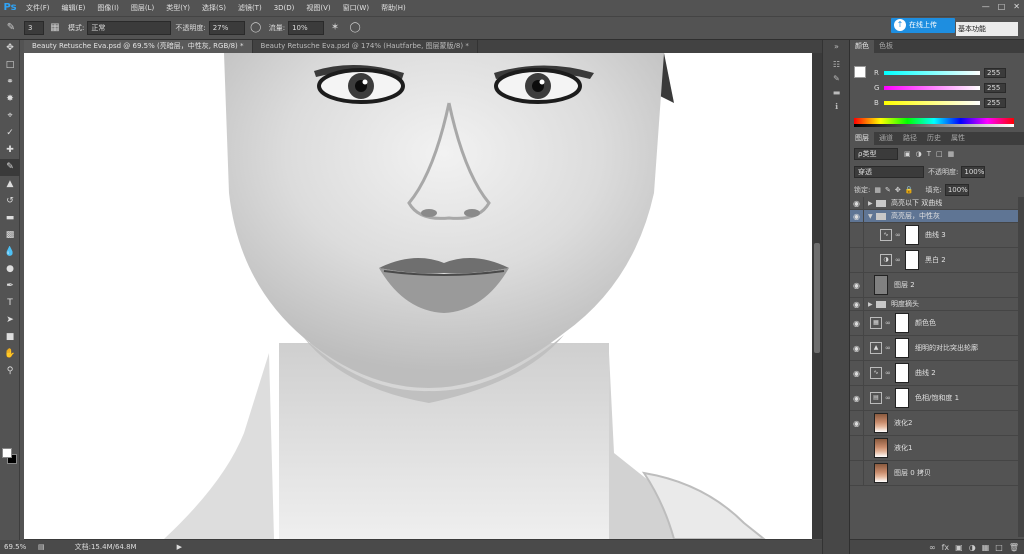  What do you see at coordinates (934, 448) in the screenshot?
I see `layer-row: ◉ 液化1` at bounding box center [934, 448].